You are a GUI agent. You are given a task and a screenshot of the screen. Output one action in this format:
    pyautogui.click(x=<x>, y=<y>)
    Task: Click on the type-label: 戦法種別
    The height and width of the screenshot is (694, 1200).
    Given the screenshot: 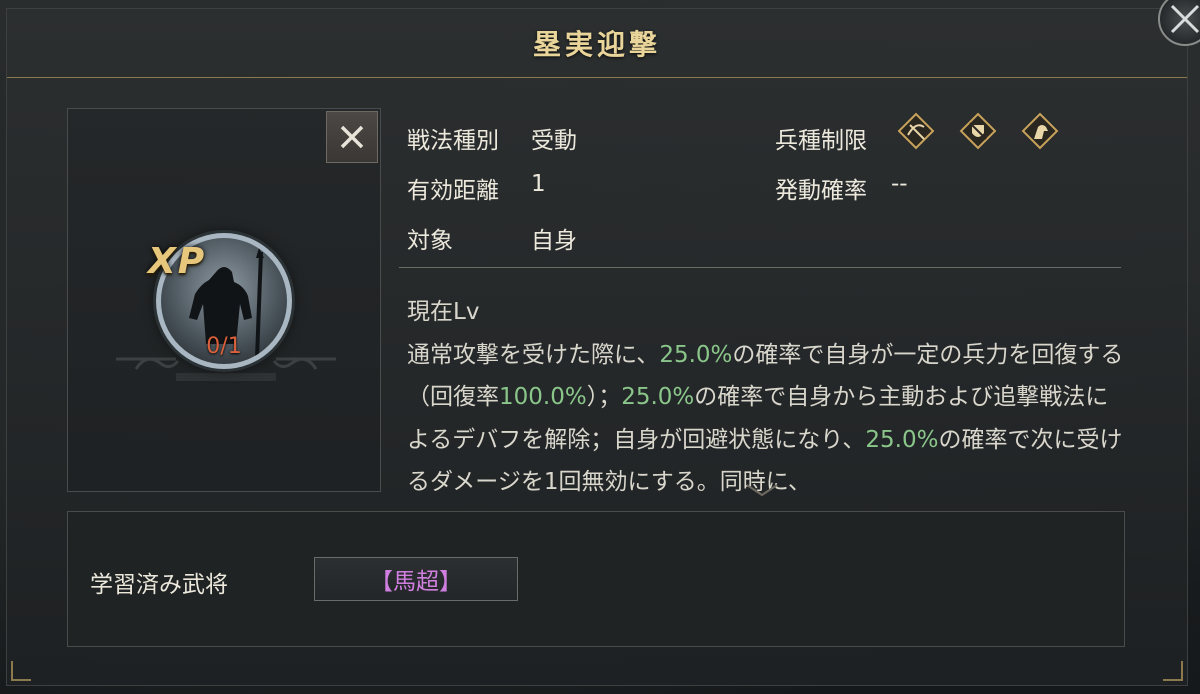 What is the action you would take?
    pyautogui.click(x=453, y=141)
    